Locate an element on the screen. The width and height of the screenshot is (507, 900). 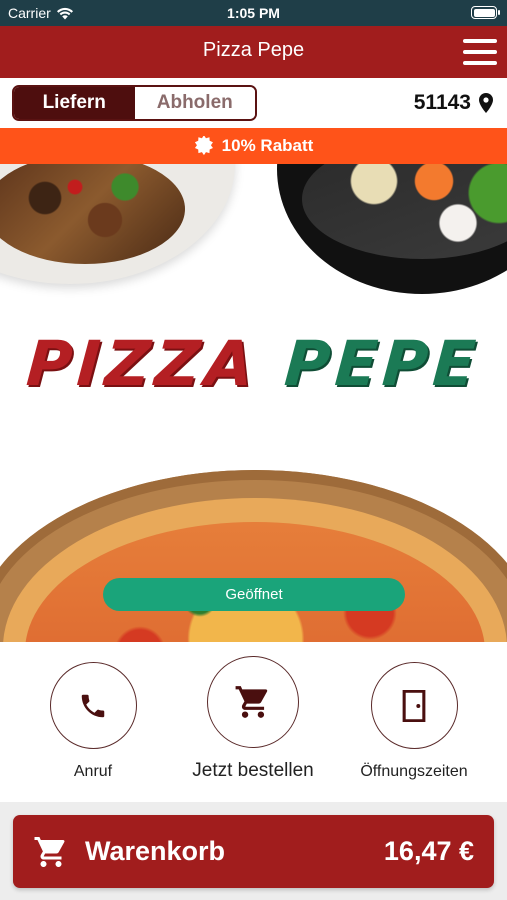
opening-hours-button: Öffnungszeiten is located at coordinates (414, 721).